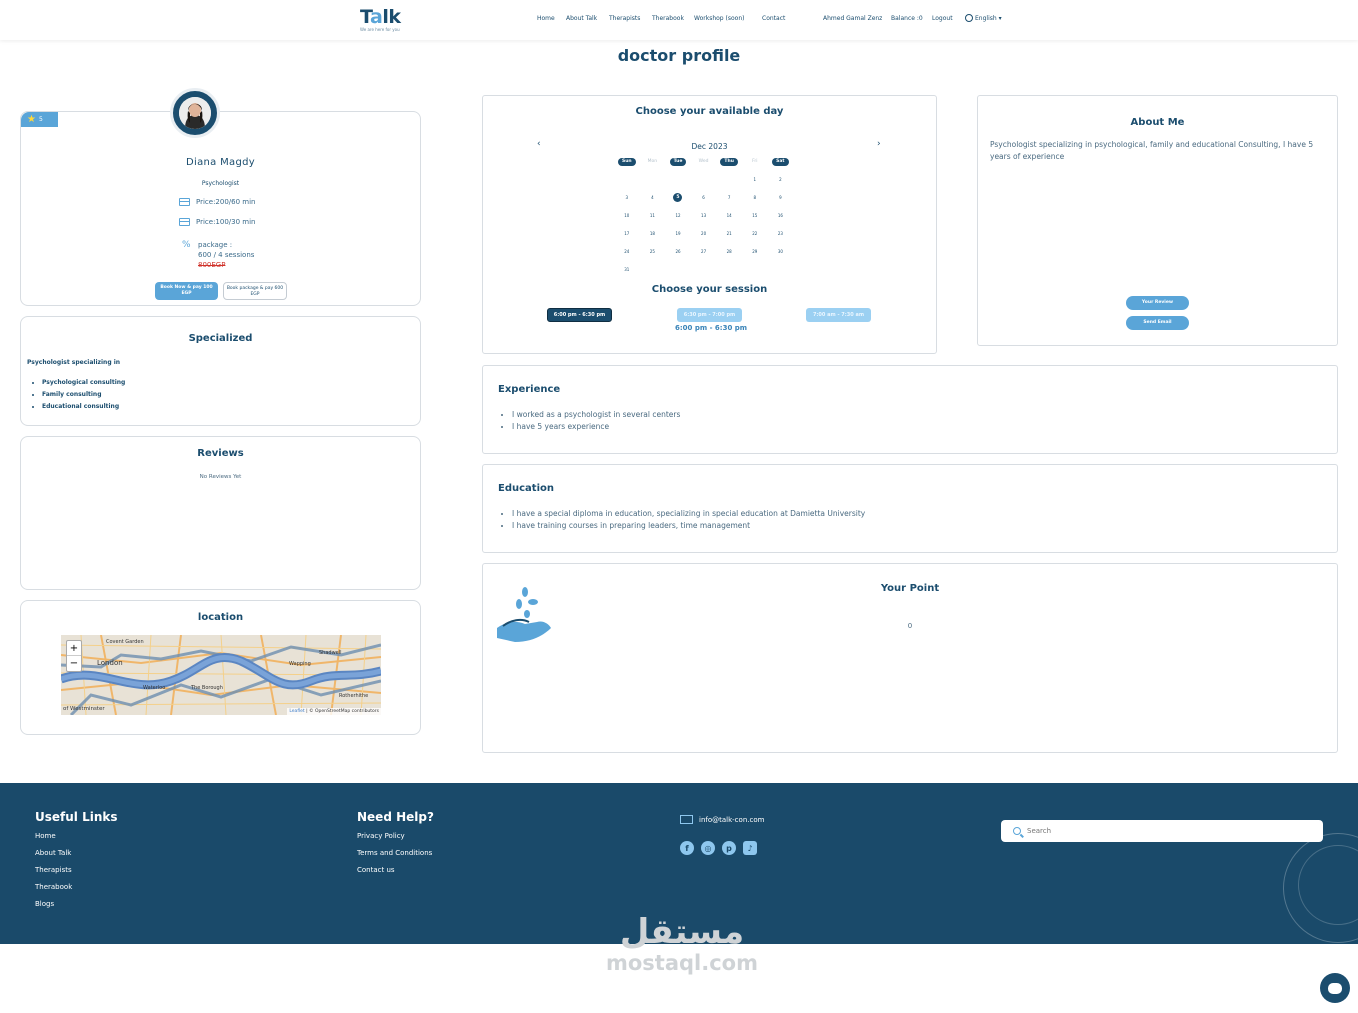 Image resolution: width=1358 pixels, height=1013 pixels. I want to click on watermark-arabic: مستقل, so click(682, 932).